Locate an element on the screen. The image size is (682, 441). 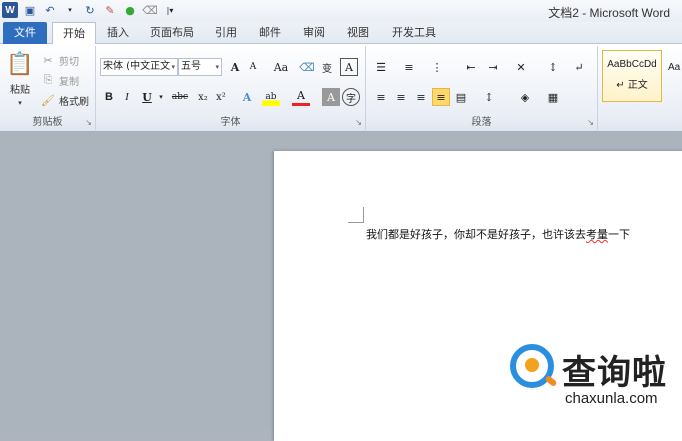
shrink-font-button: A is located at coordinates (253, 67).